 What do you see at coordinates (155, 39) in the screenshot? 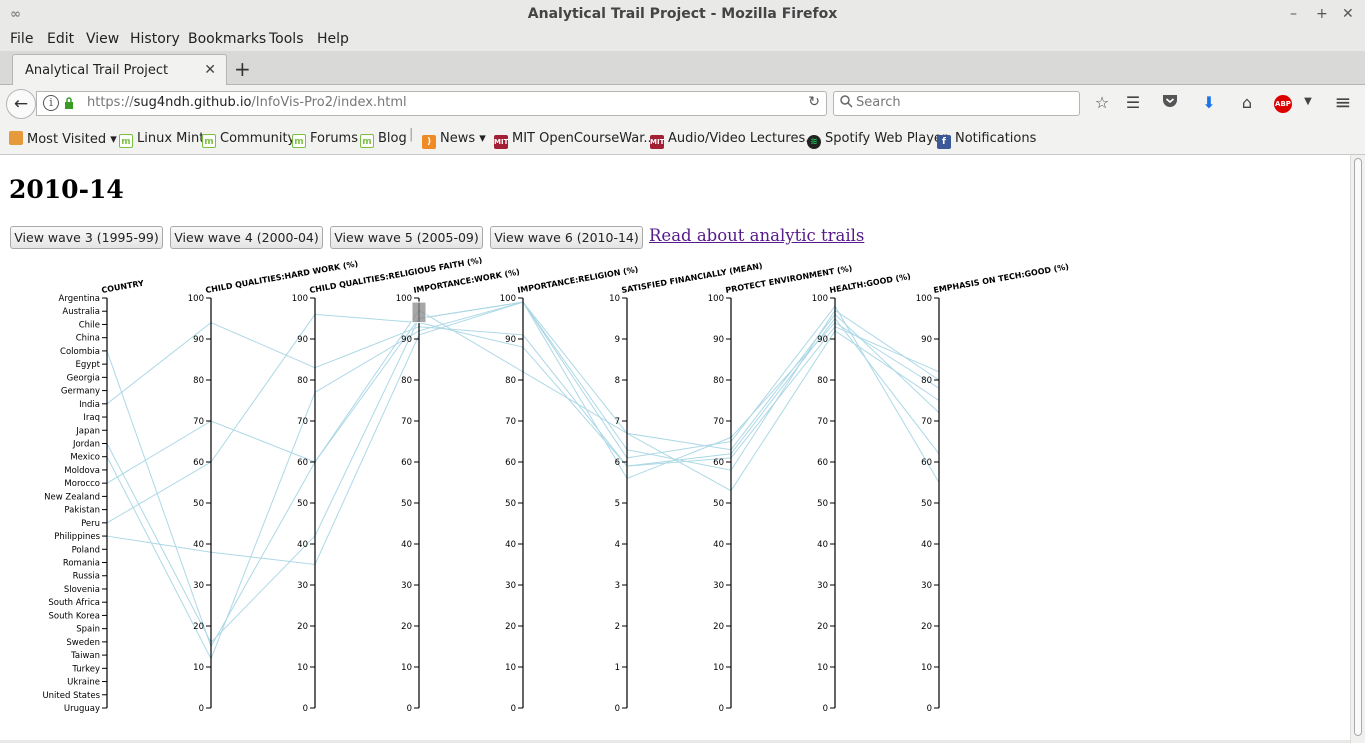
I see `menu-history: History` at bounding box center [155, 39].